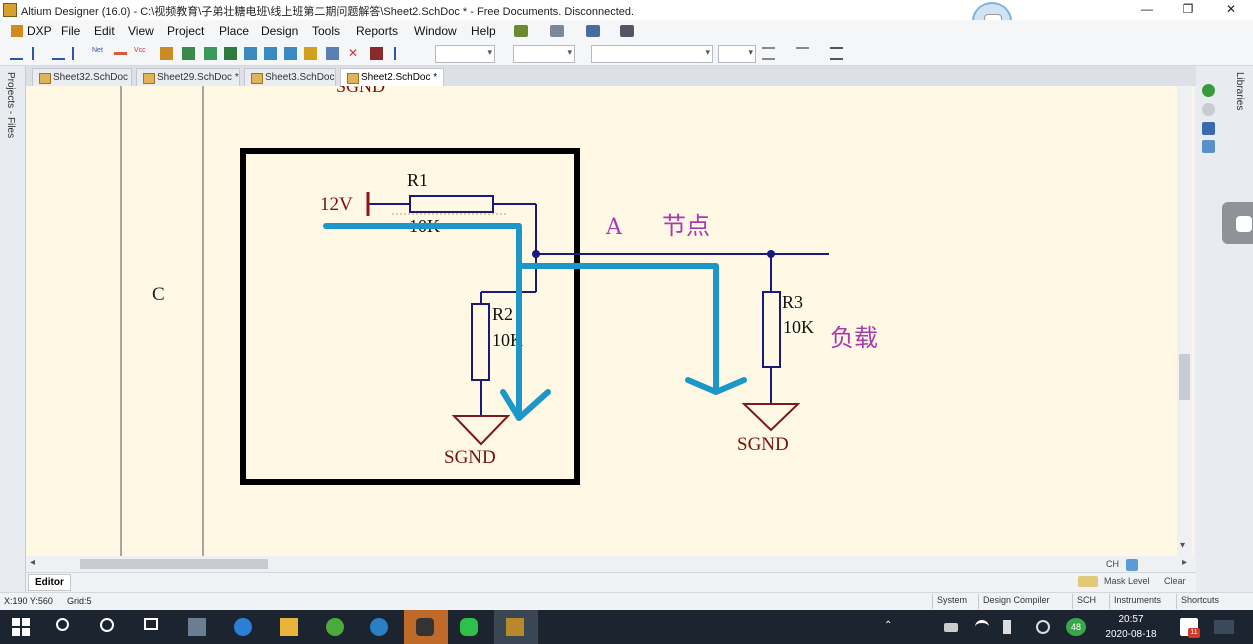 The height and width of the screenshot is (644, 1253). I want to click on system-button: System, so click(951, 601).